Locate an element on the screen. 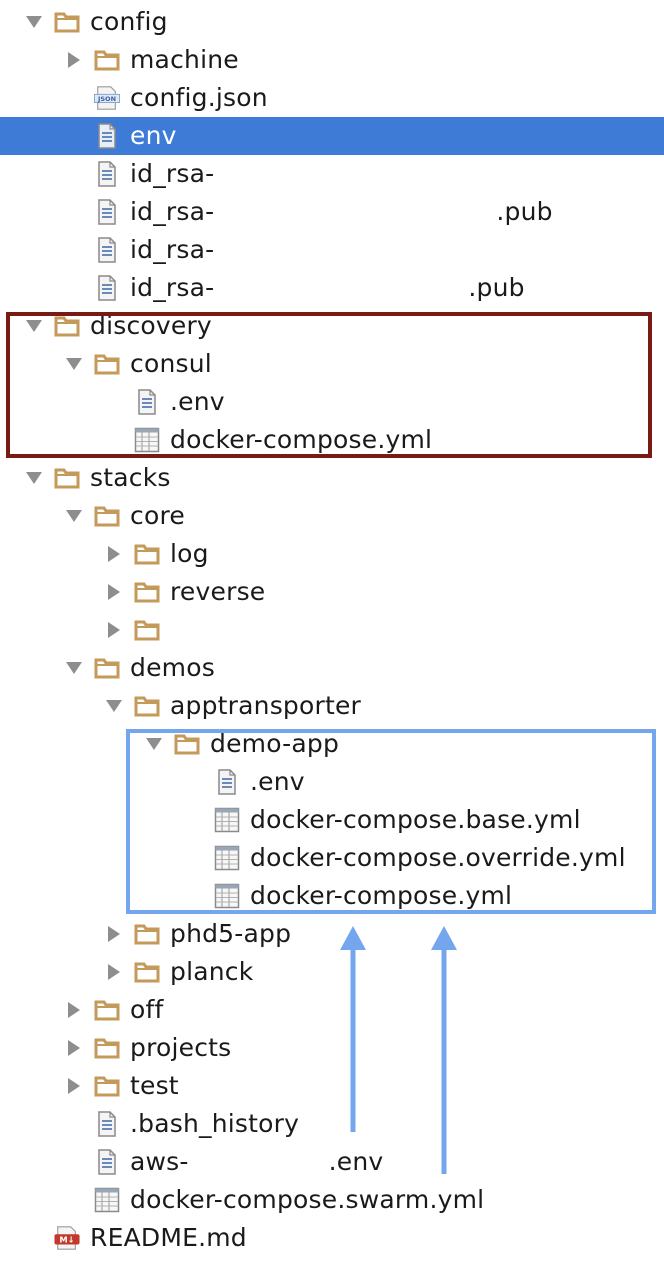 Image resolution: width=664 pixels, height=1264 pixels. up-arrow-right is located at coordinates (444, 1050).